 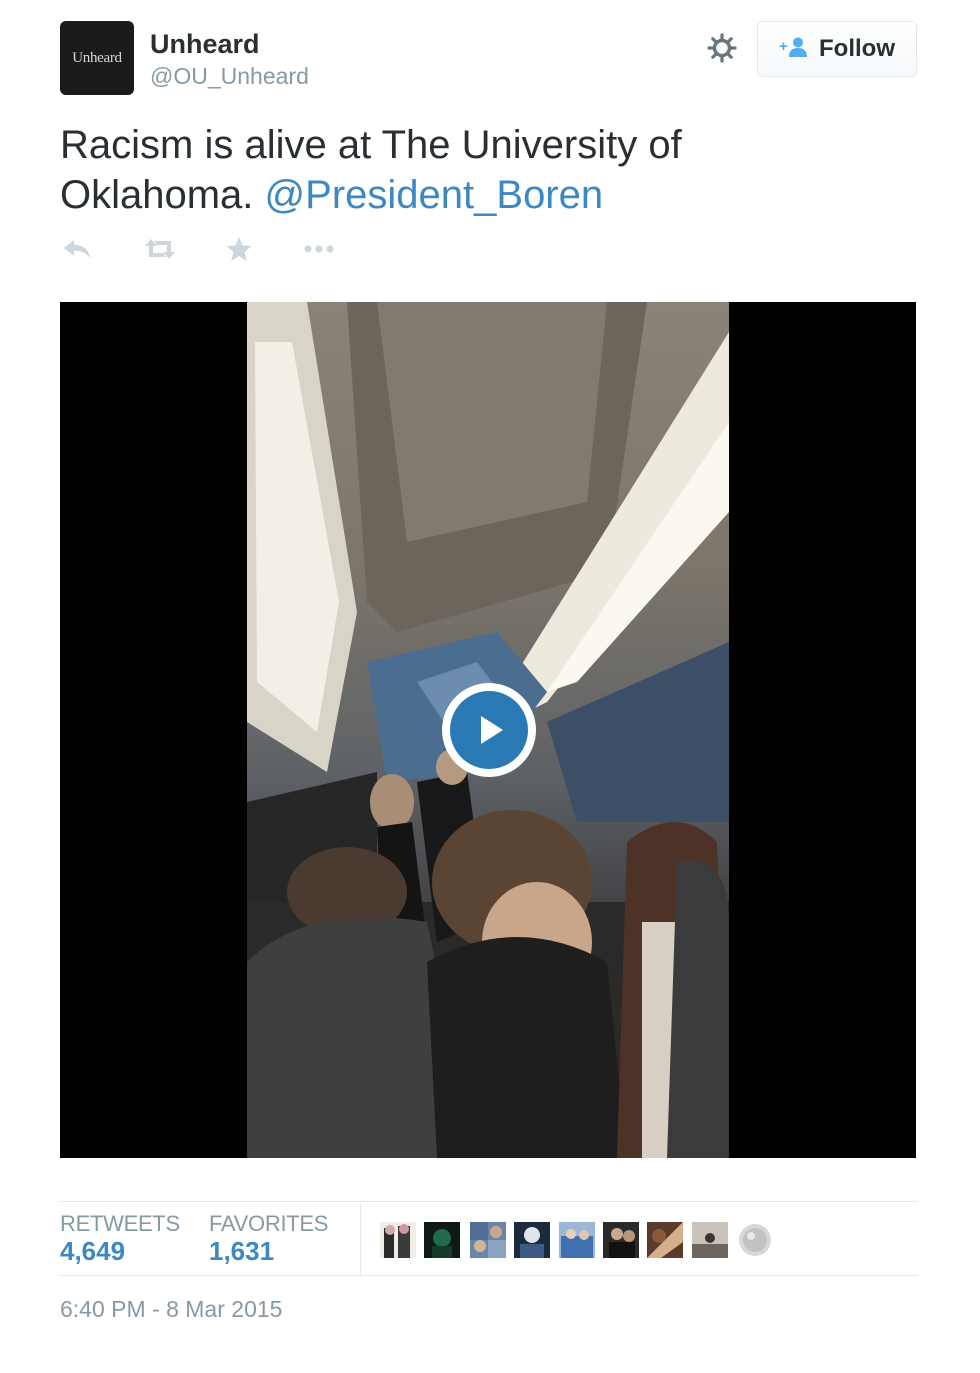 What do you see at coordinates (360, 1239) in the screenshot?
I see `stats-separator` at bounding box center [360, 1239].